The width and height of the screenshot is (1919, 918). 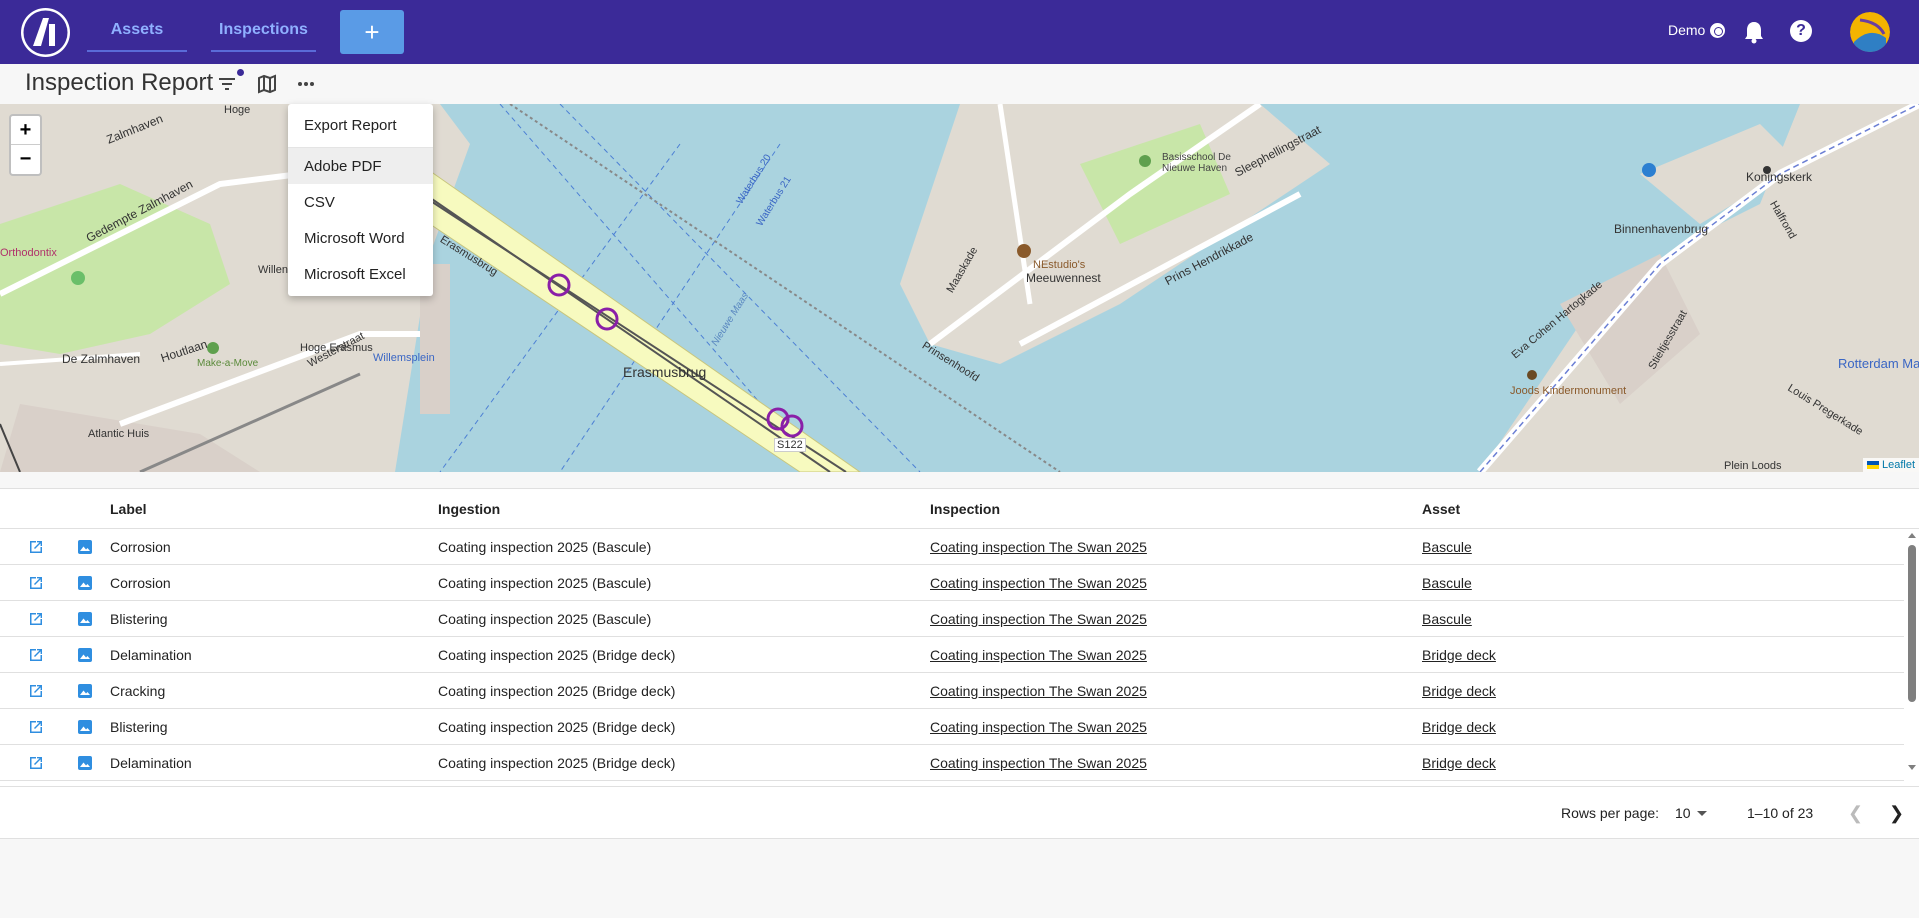 I want to click on page-title: Inspection Report, so click(x=119, y=82).